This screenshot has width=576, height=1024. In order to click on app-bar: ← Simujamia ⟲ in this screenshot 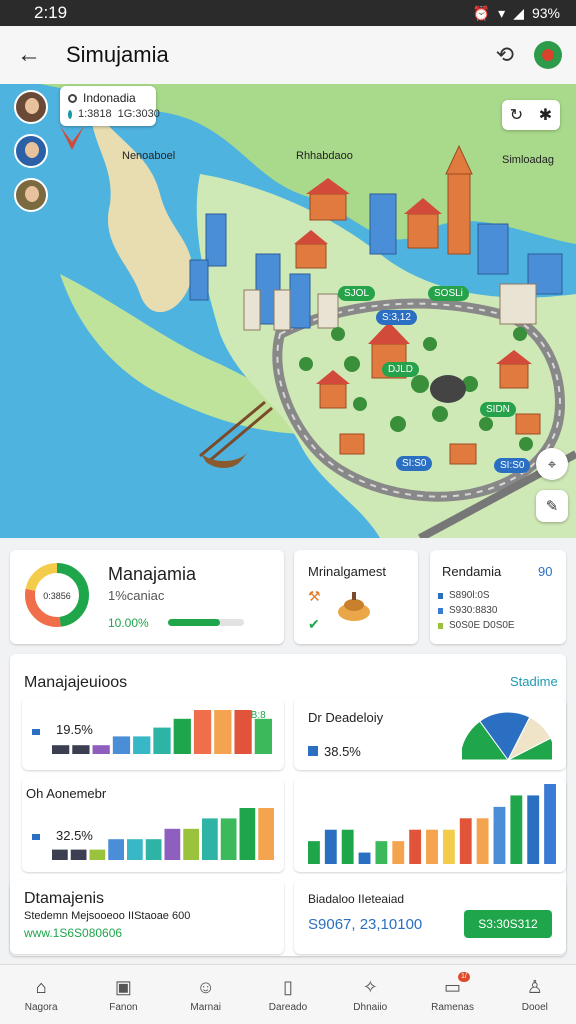, I will do `click(288, 55)`.